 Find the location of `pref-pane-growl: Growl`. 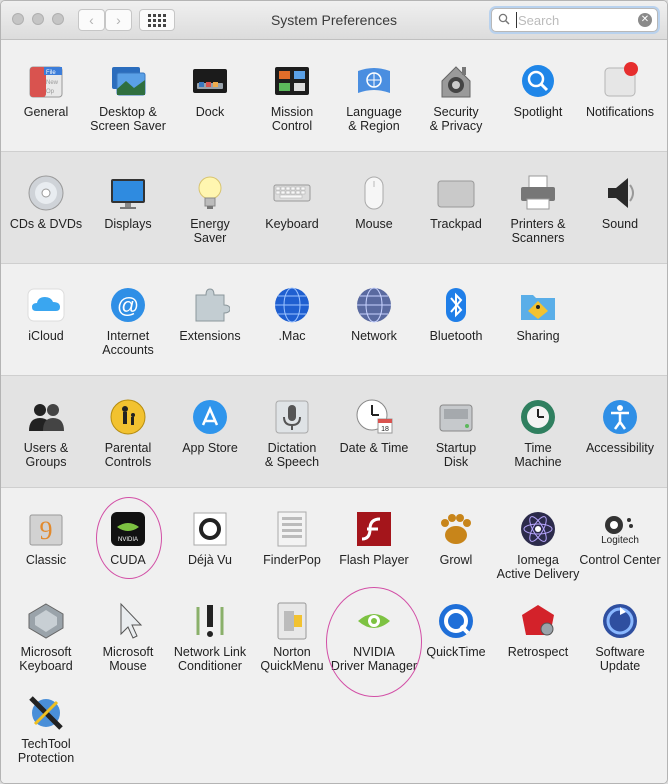

pref-pane-growl: Growl is located at coordinates (456, 551).